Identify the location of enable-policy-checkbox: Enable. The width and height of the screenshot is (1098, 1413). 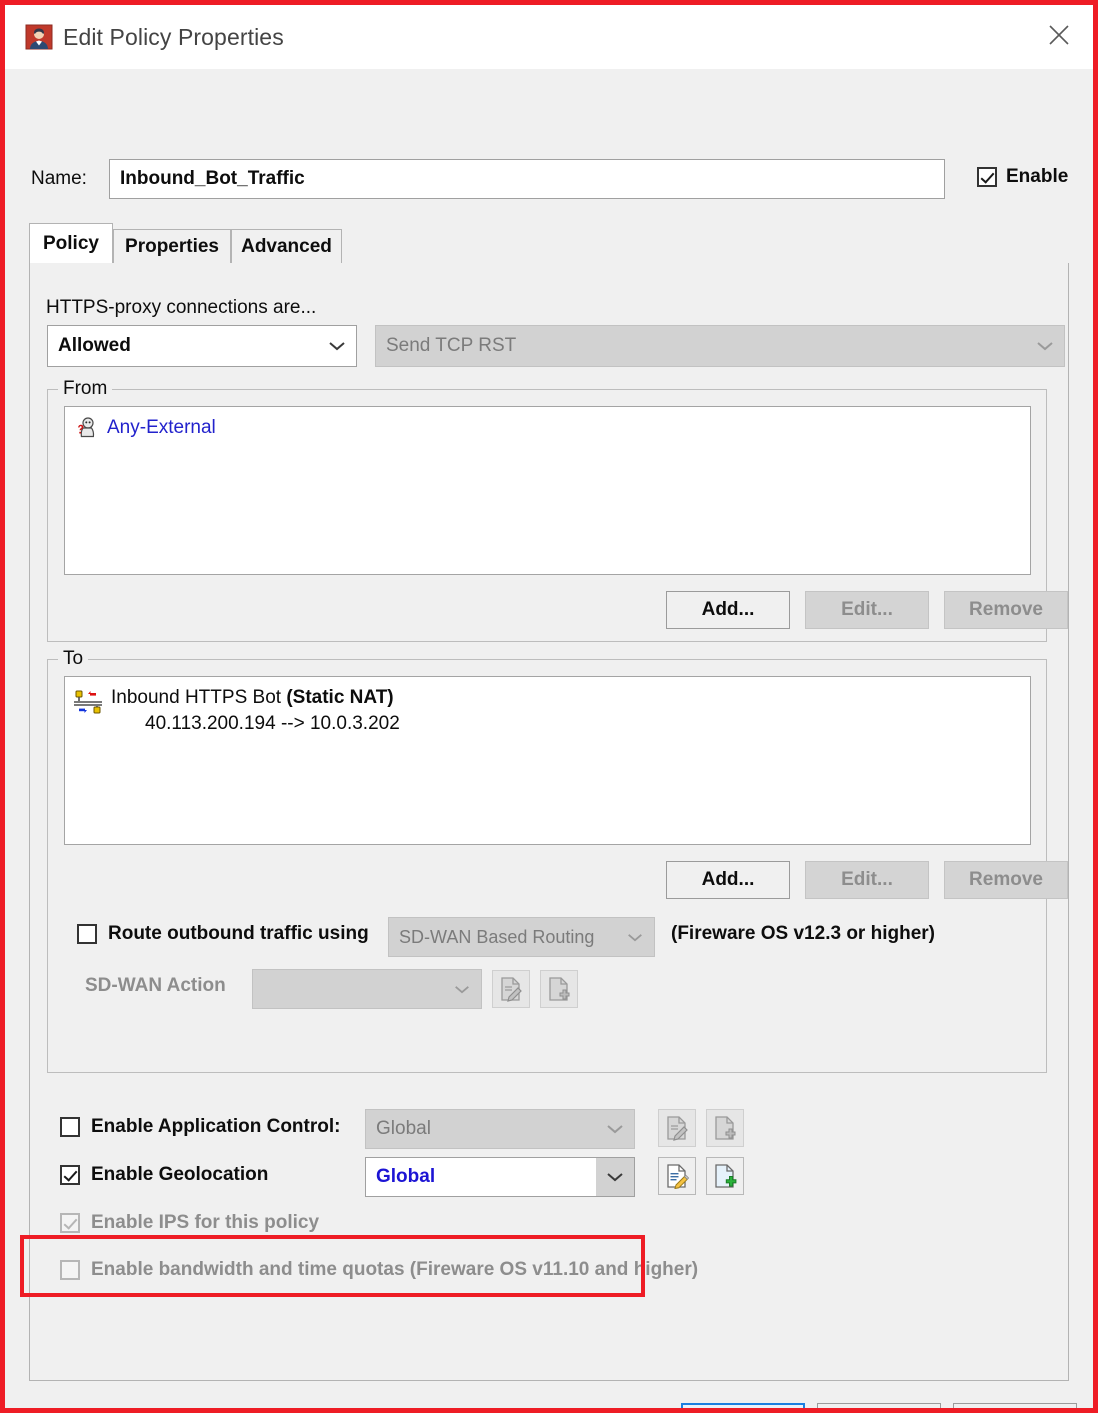
(1022, 177).